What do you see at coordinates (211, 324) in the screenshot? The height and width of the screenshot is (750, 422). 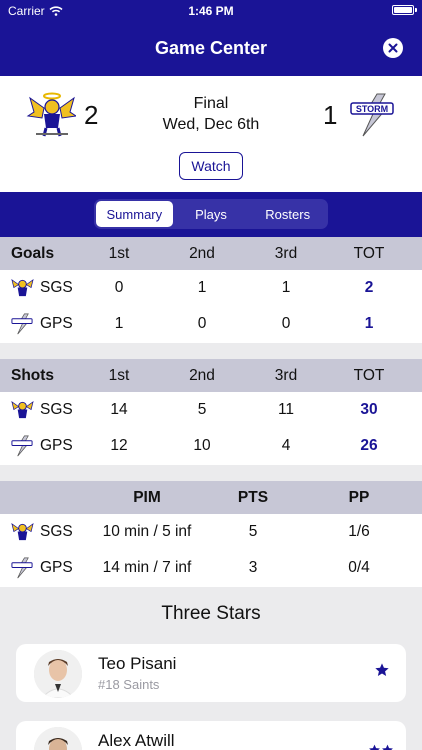 I see `table-row: GPS 1 0 0 1` at bounding box center [211, 324].